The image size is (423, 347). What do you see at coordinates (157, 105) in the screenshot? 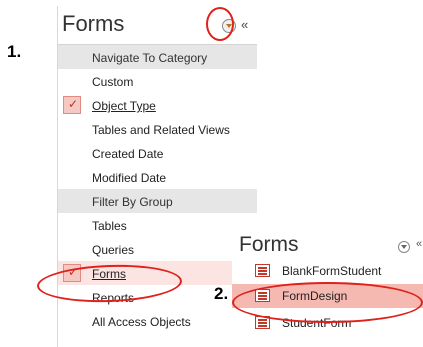
I see `menu-item-object-type: ✓ Object Type` at bounding box center [157, 105].